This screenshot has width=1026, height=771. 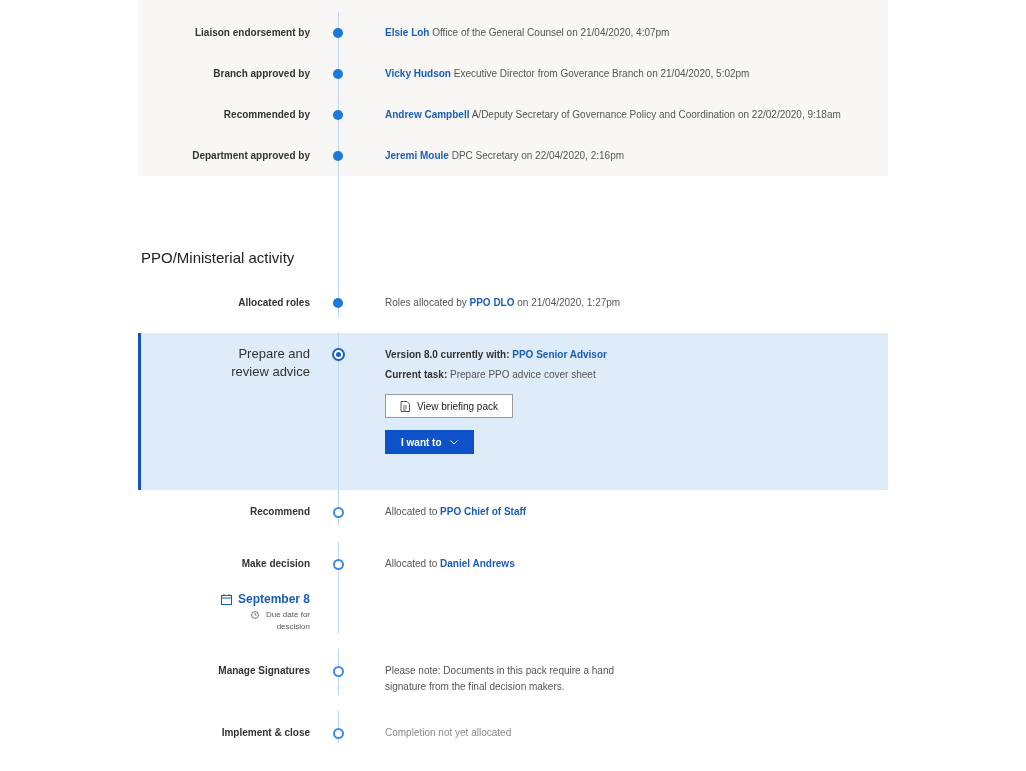 I want to click on person-link: Jeremi Moule, so click(x=417, y=155).